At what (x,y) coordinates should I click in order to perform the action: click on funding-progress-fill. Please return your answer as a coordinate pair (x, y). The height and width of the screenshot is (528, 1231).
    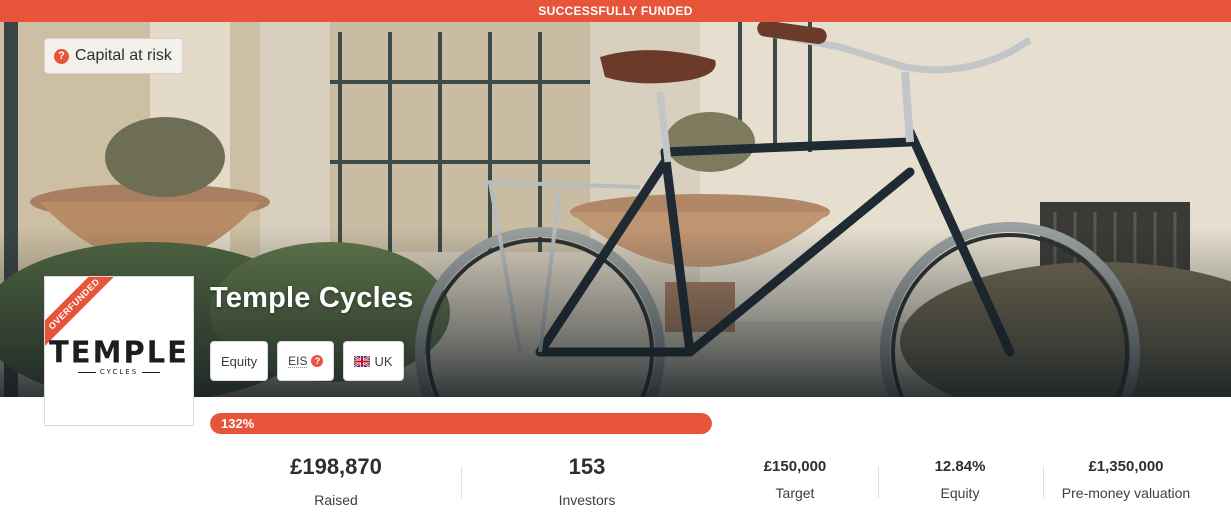
    Looking at the image, I should click on (461, 423).